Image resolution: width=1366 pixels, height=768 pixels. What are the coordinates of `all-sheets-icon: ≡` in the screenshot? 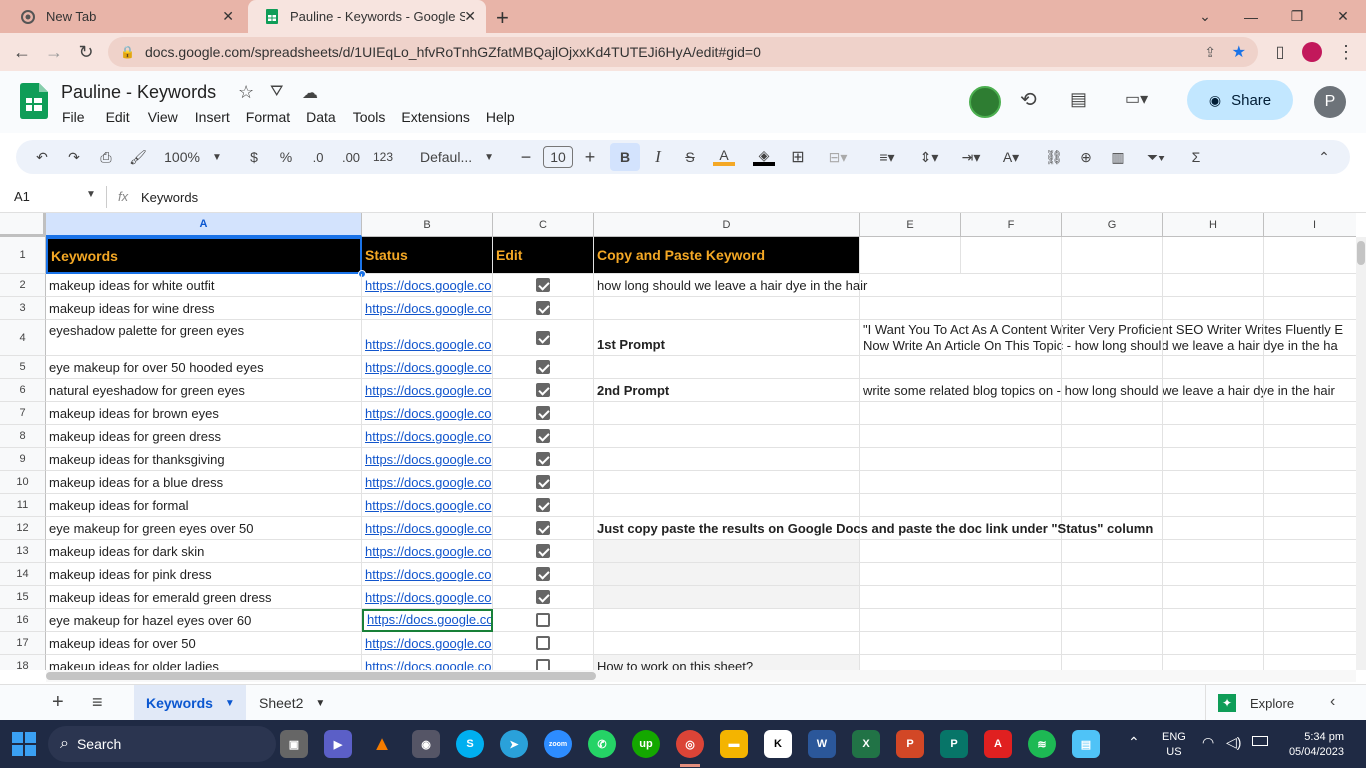 It's located at (97, 702).